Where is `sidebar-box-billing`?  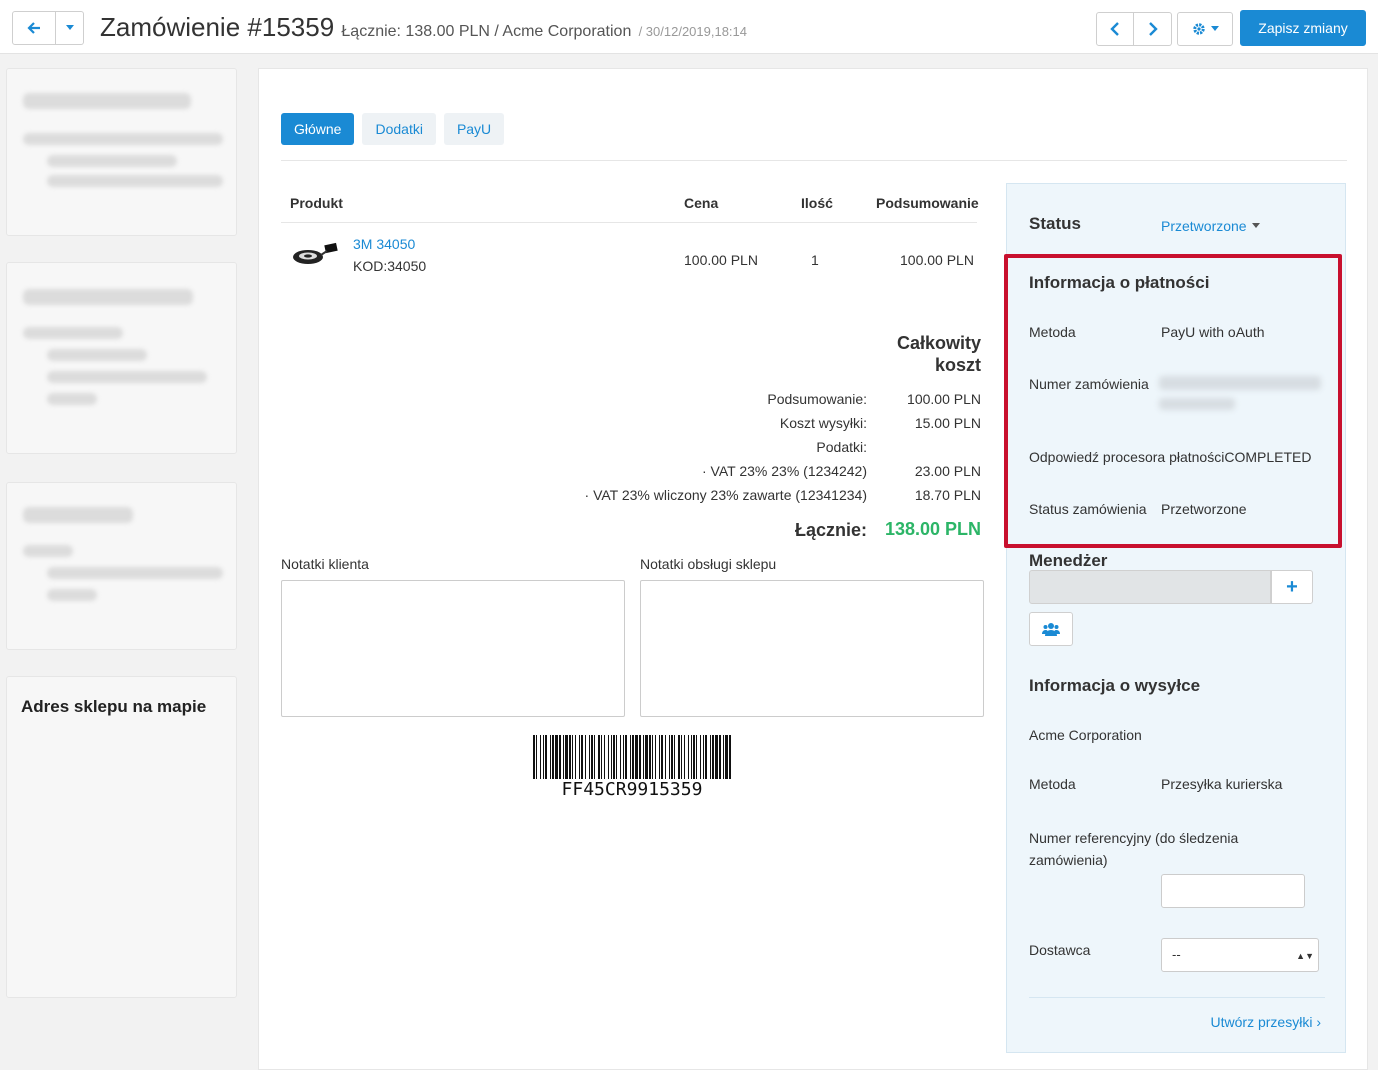 sidebar-box-billing is located at coordinates (121, 358).